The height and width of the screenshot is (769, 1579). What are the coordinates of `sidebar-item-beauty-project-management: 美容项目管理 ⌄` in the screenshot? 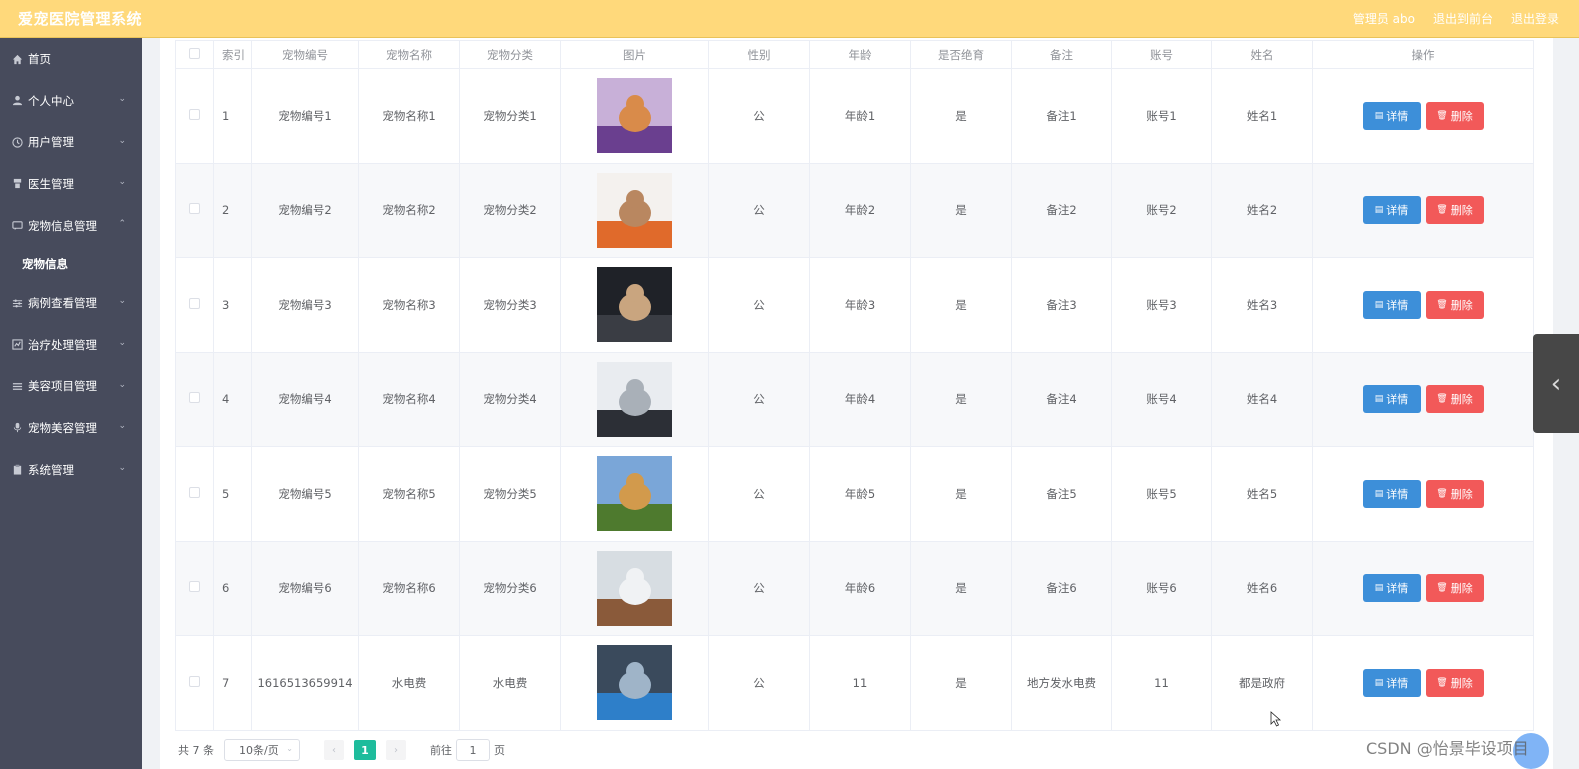 It's located at (71, 387).